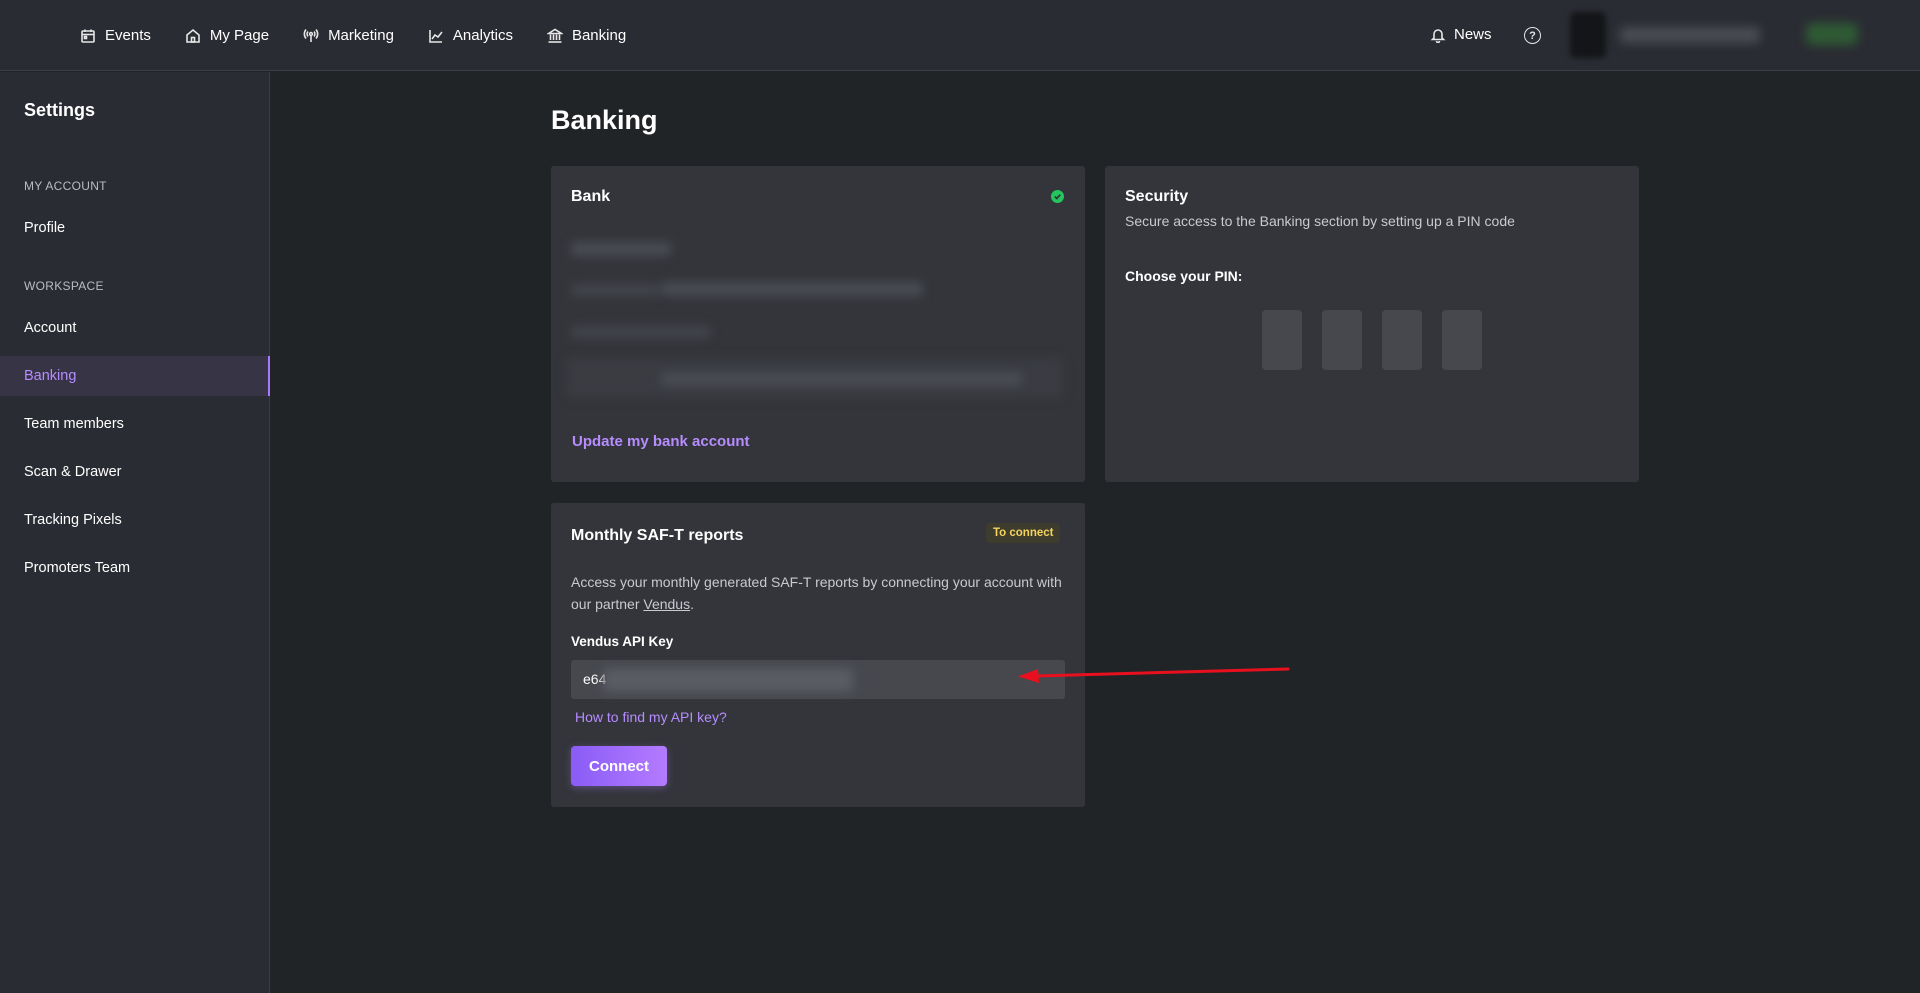 The width and height of the screenshot is (1920, 993). What do you see at coordinates (842, 379) in the screenshot?
I see `bank-iban-value-redacted` at bounding box center [842, 379].